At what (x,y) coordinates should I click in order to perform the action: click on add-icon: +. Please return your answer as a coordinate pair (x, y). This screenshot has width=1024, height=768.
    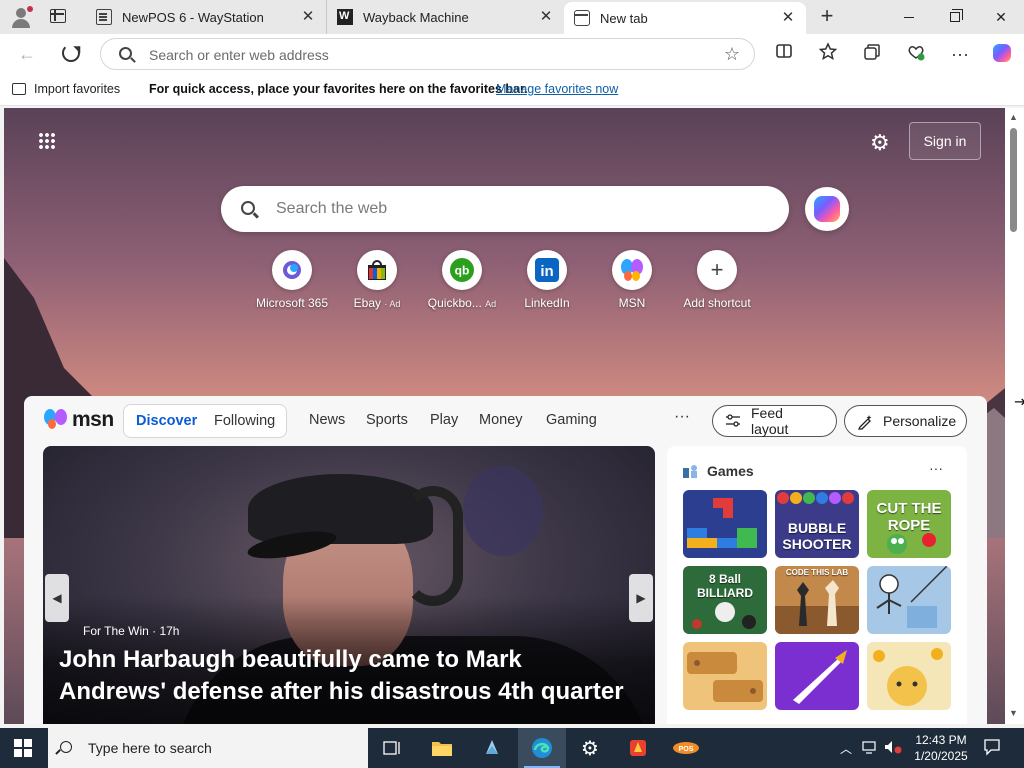
    Looking at the image, I should click on (717, 270).